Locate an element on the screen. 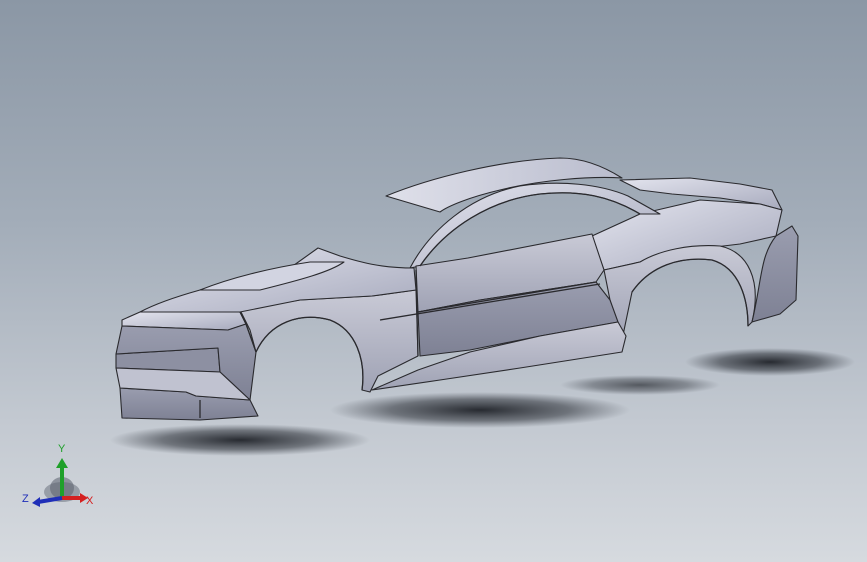 The height and width of the screenshot is (562, 867). axis-triad: Y X Z is located at coordinates (58, 475).